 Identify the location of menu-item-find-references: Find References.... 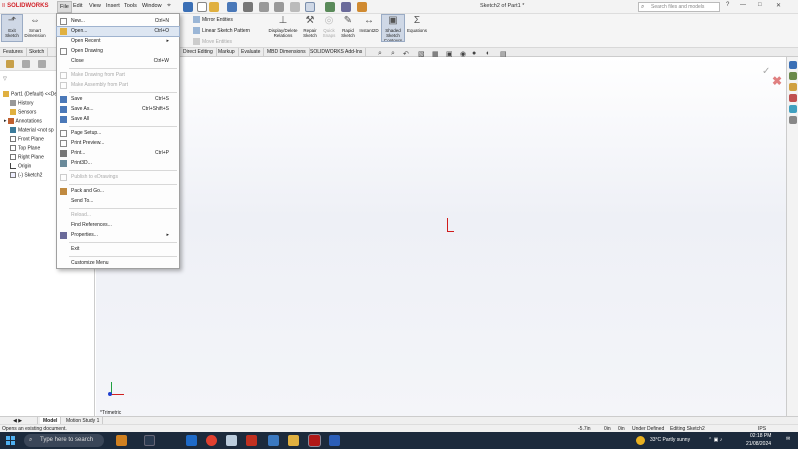
(118, 225).